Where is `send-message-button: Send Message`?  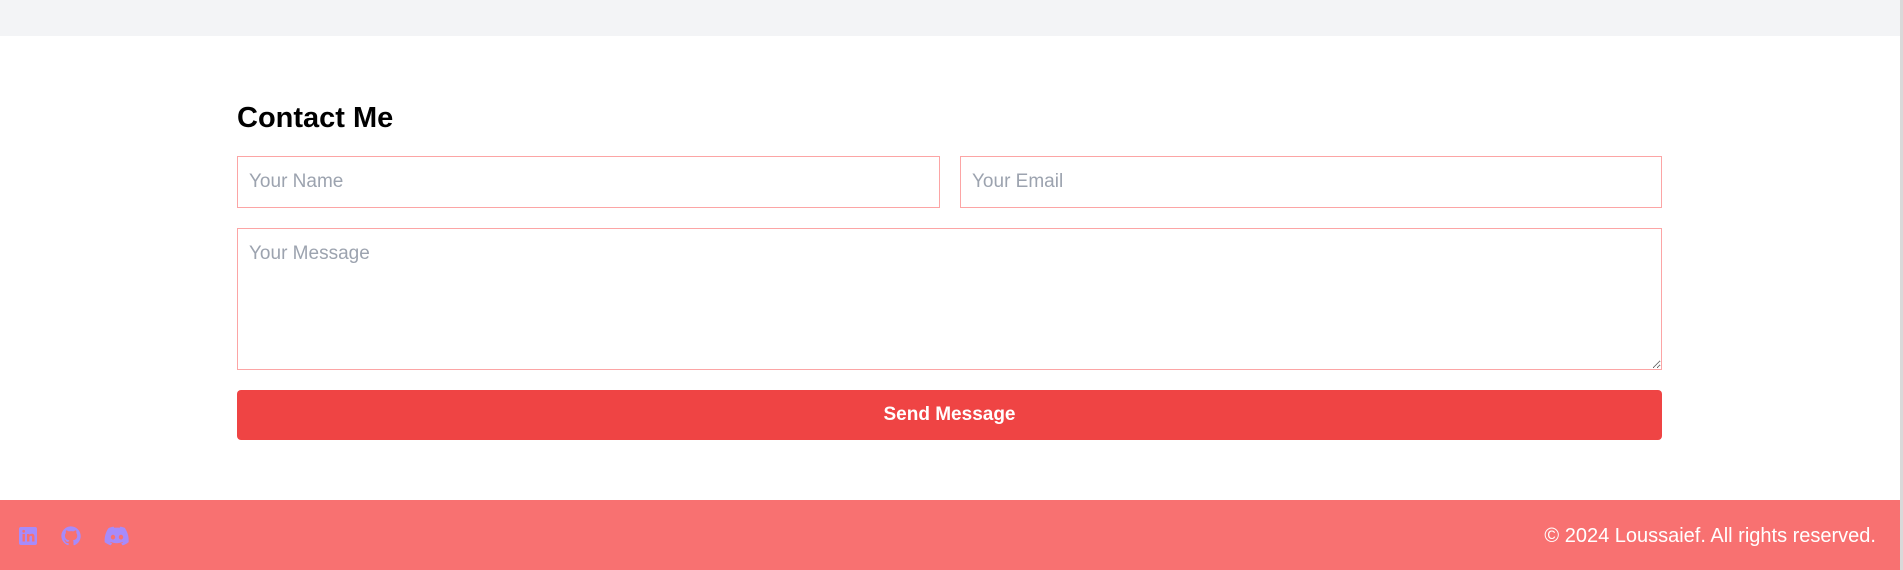
send-message-button: Send Message is located at coordinates (949, 415).